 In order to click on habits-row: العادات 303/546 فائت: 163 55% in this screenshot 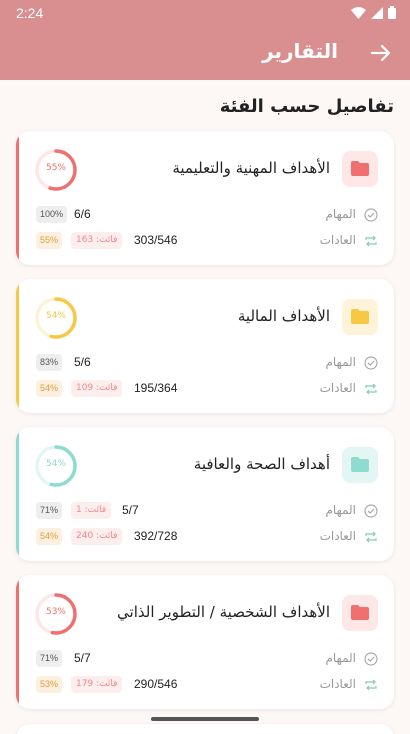, I will do `click(205, 241)`.